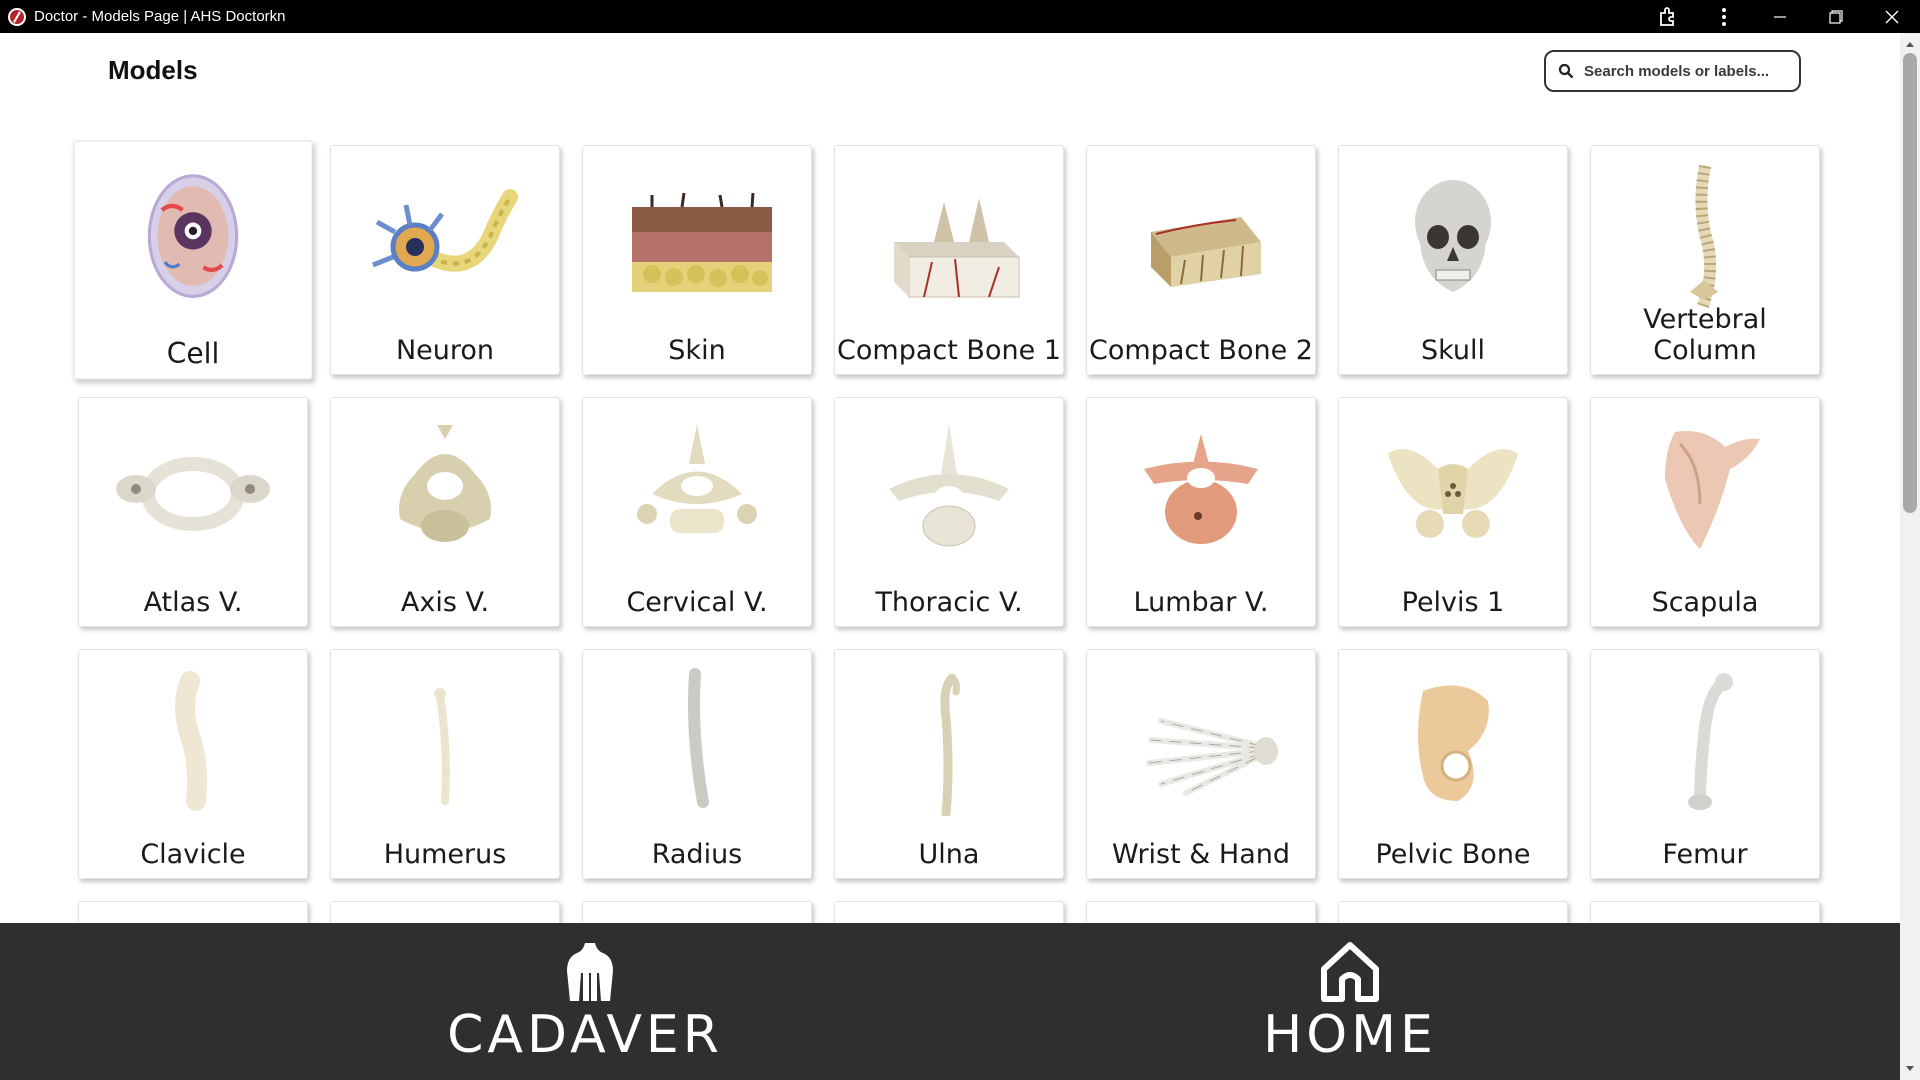  What do you see at coordinates (445, 602) in the screenshot?
I see `model-label: Axis V.` at bounding box center [445, 602].